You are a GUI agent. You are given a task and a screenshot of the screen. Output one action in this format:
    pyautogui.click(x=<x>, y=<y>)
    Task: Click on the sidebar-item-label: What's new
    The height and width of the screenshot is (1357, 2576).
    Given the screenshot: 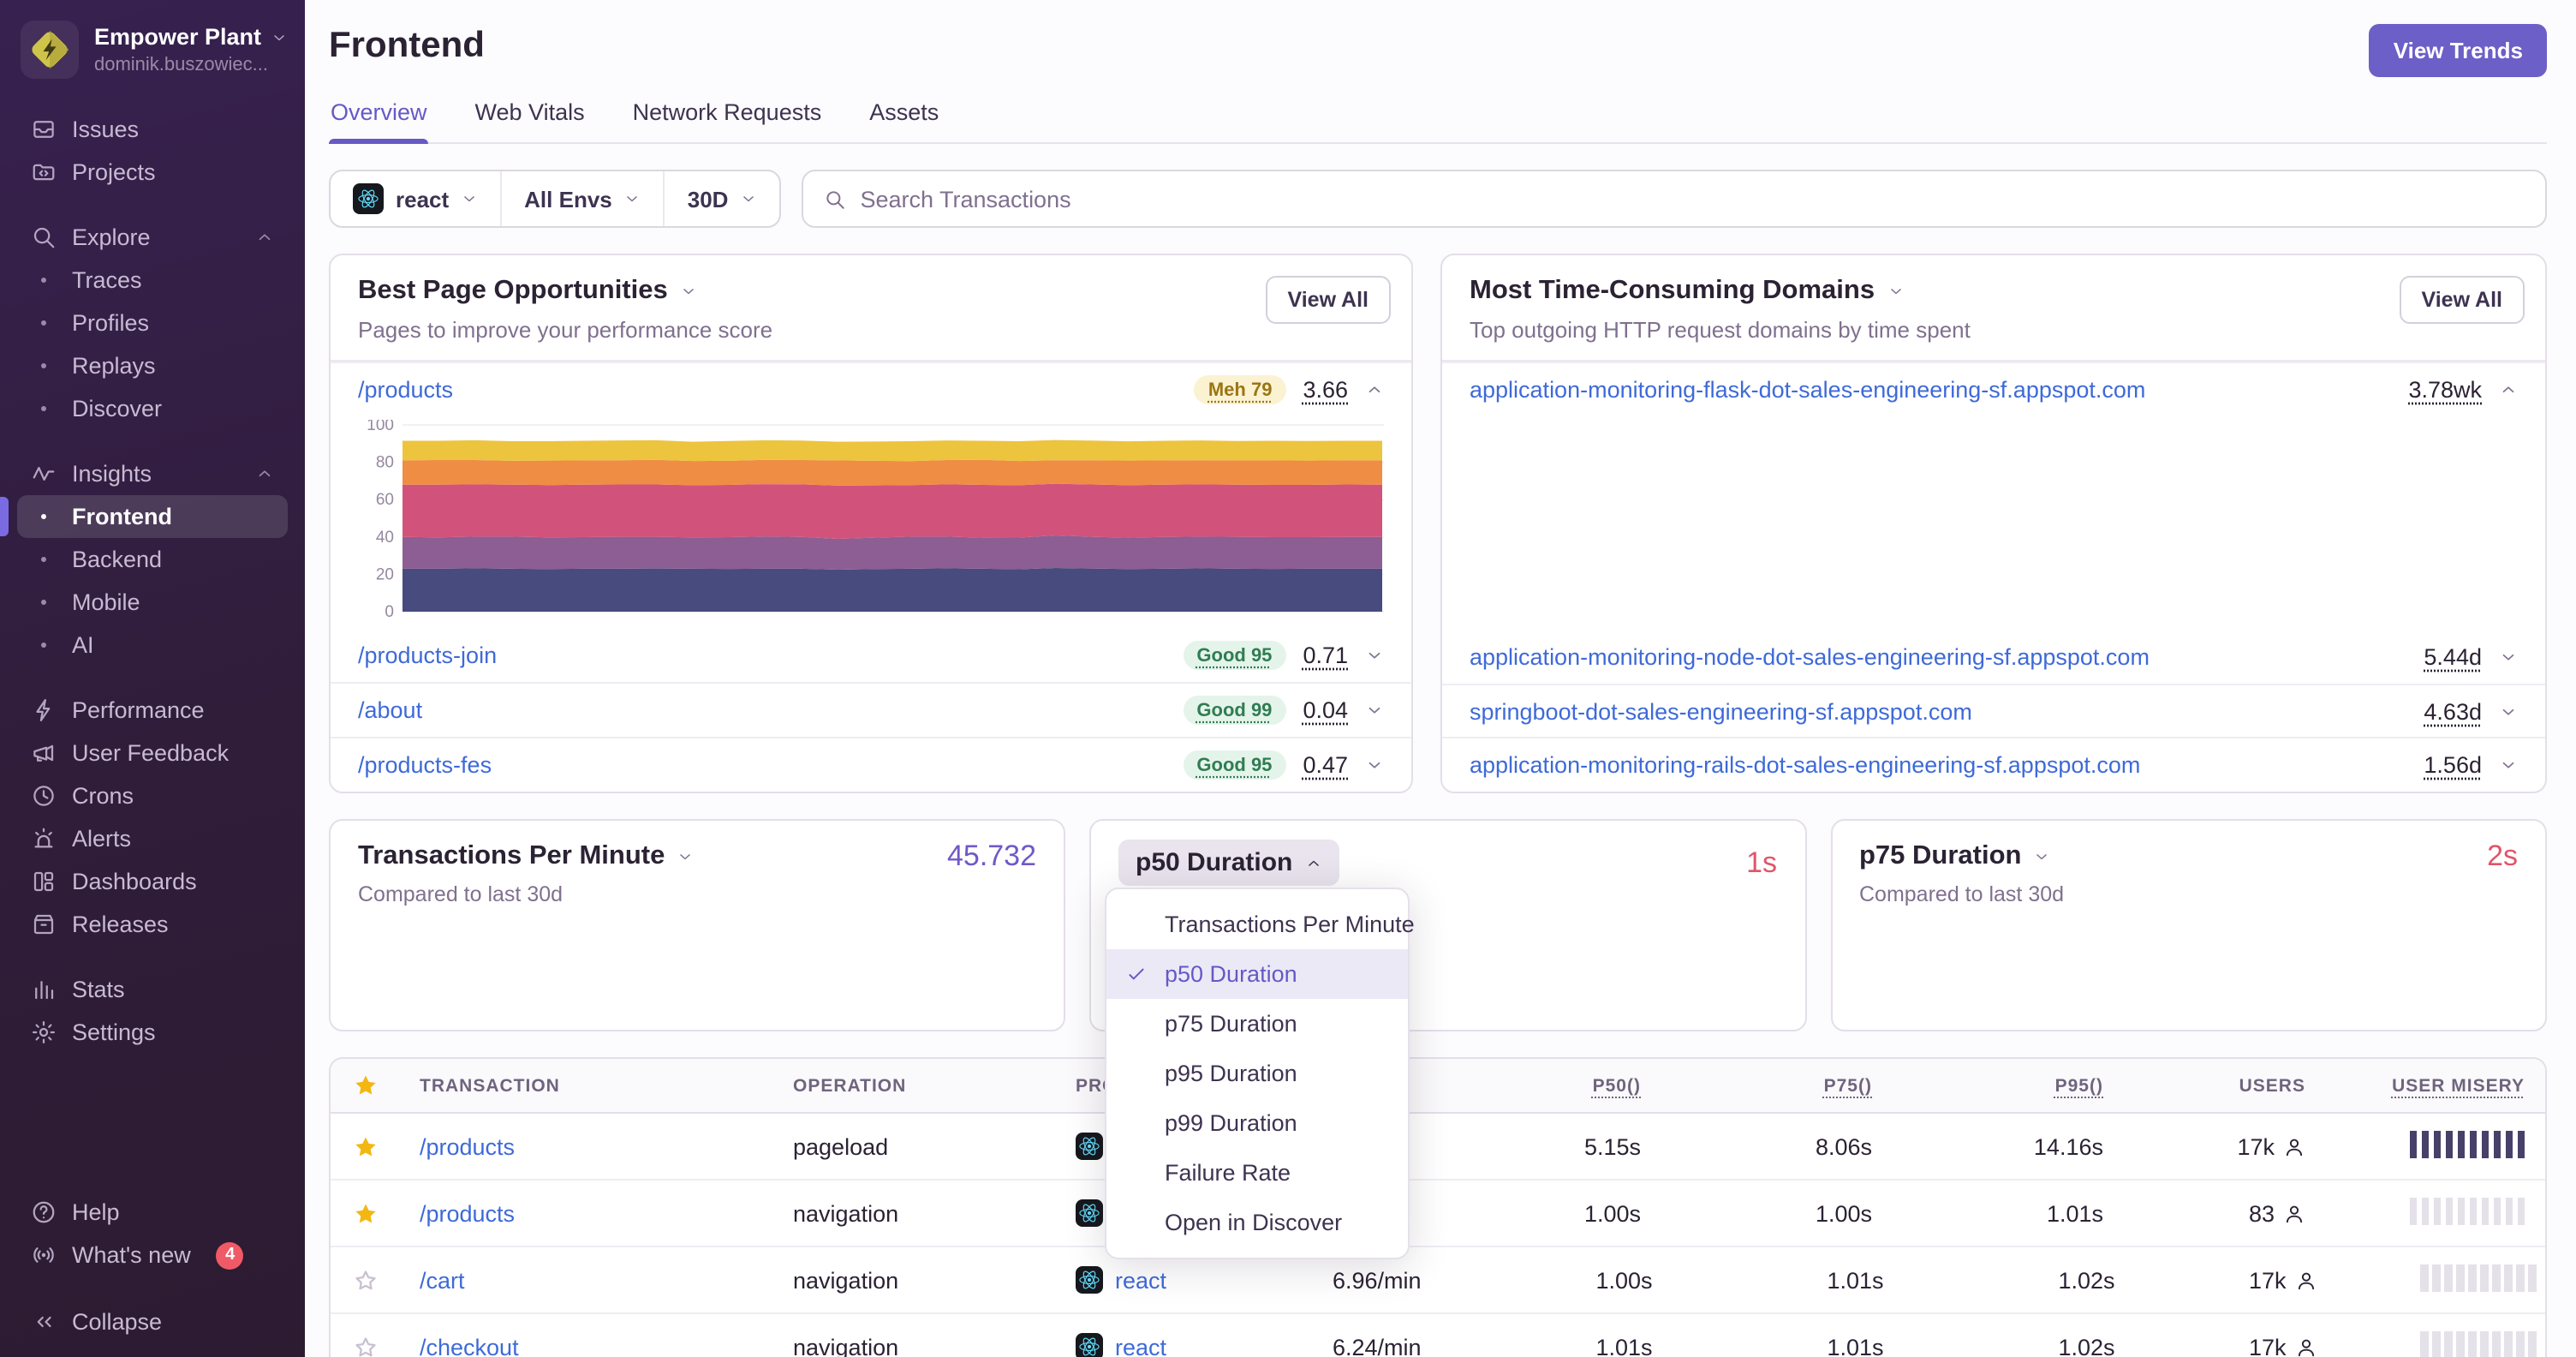 What is the action you would take?
    pyautogui.click(x=131, y=1255)
    